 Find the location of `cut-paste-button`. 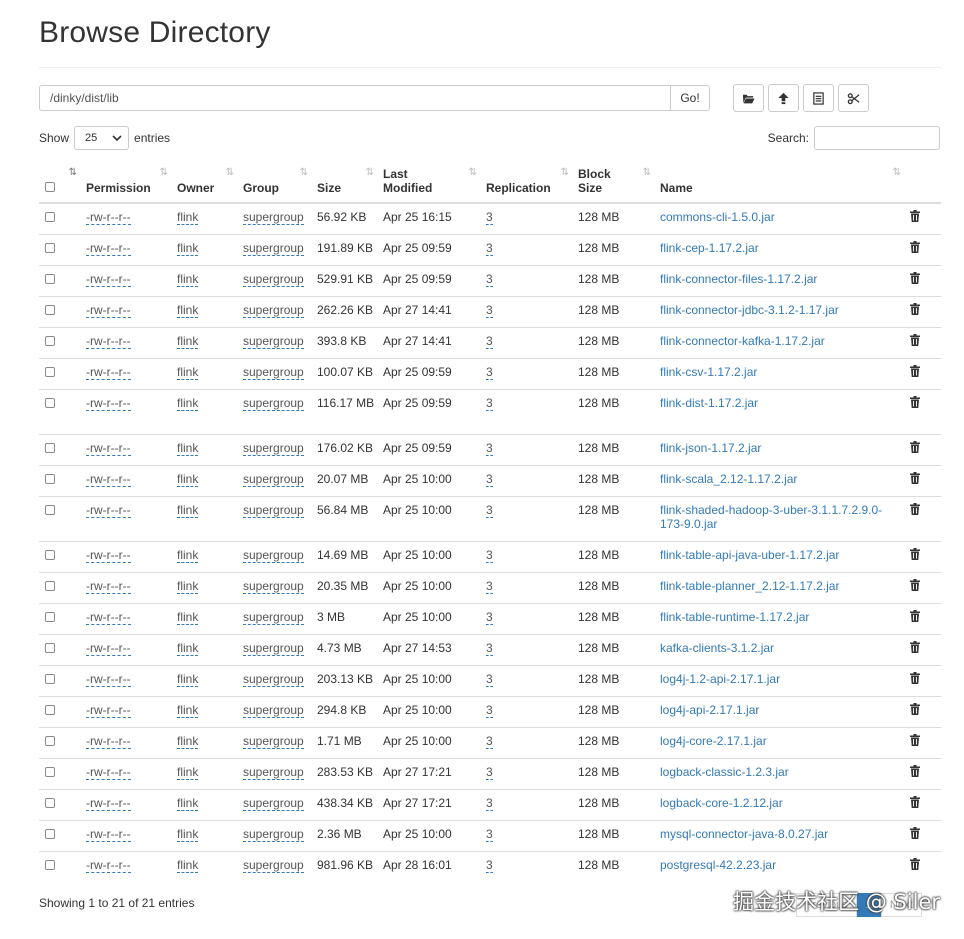

cut-paste-button is located at coordinates (853, 98).